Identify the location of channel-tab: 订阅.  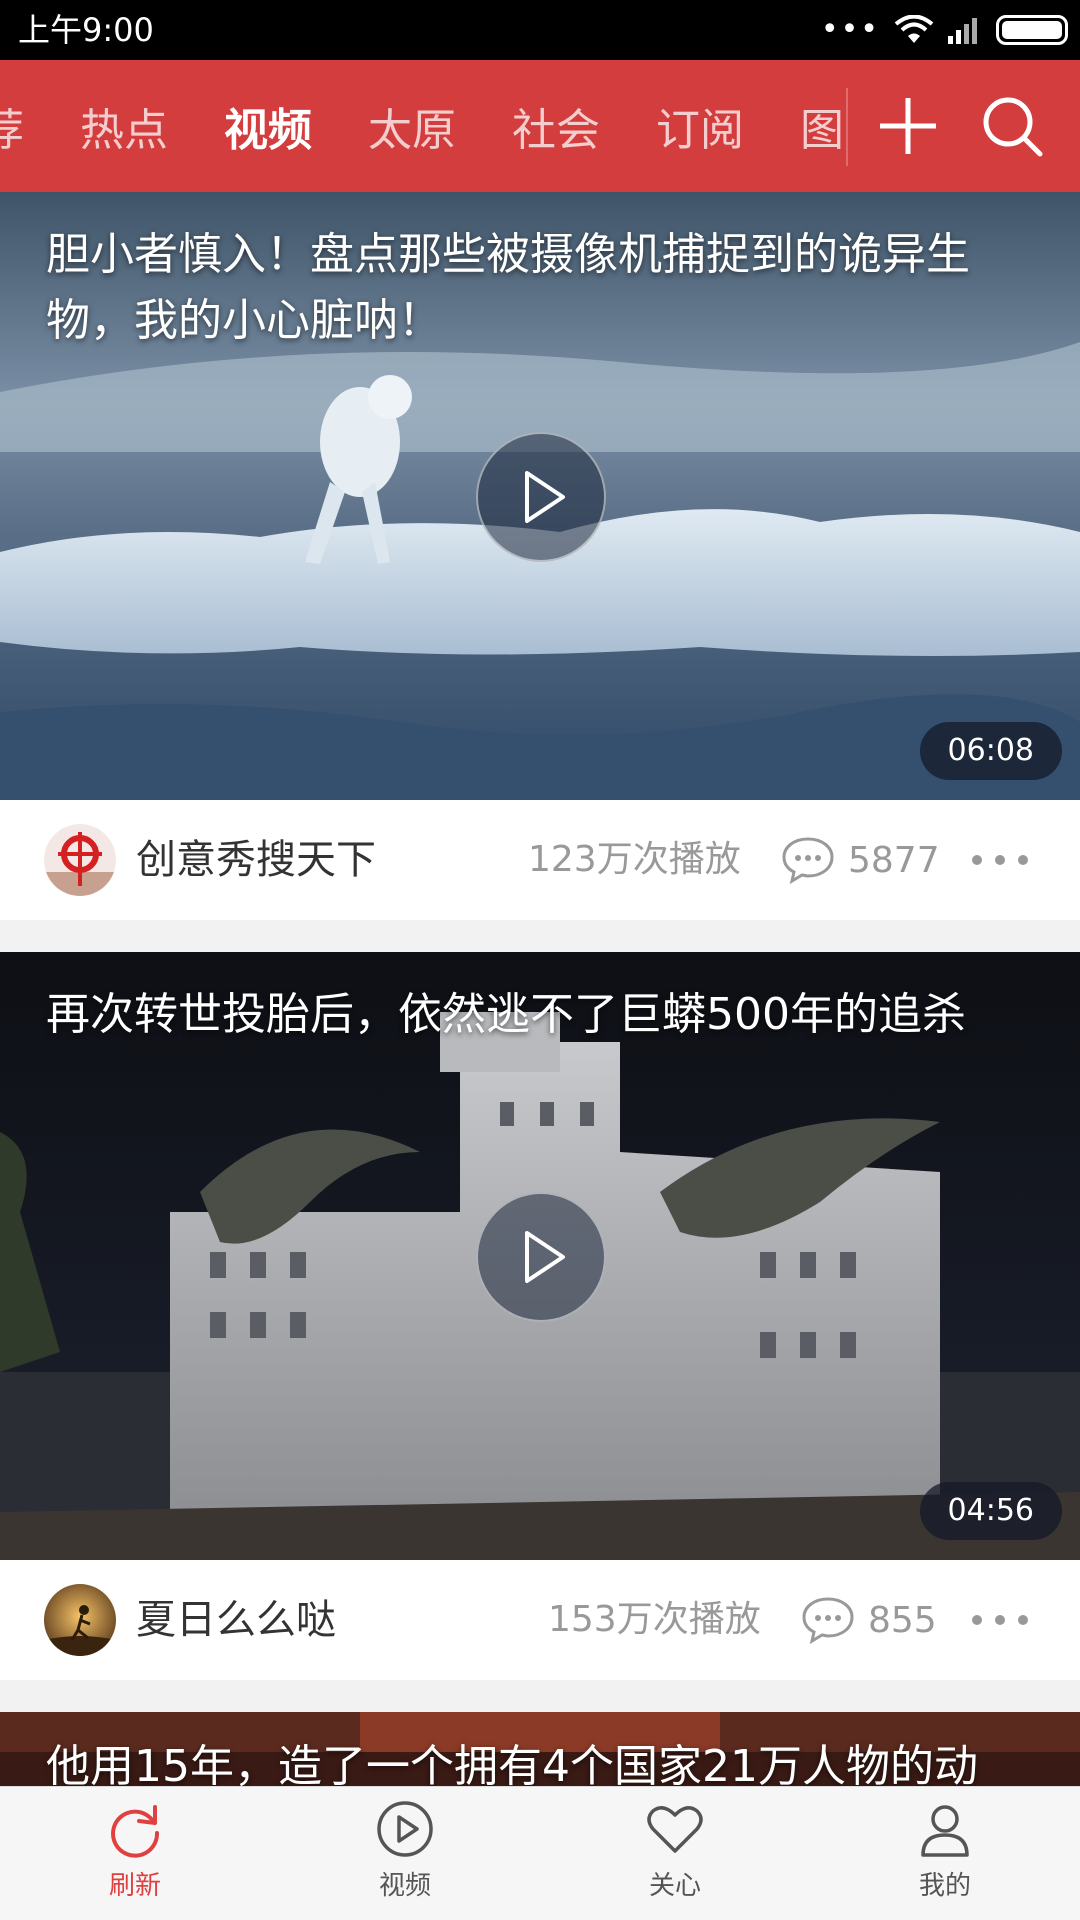
(700, 126).